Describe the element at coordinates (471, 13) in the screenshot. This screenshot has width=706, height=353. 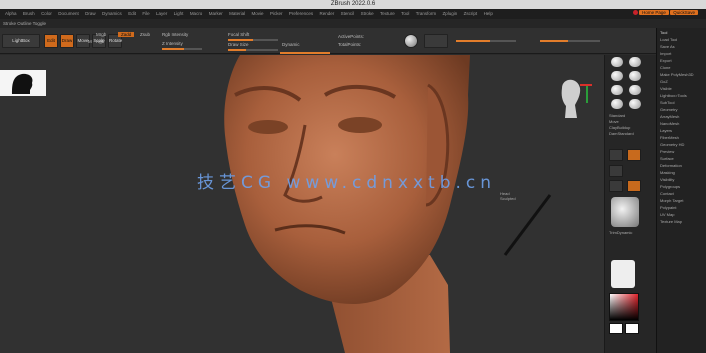
I see `menu-item: Zscript` at that location.